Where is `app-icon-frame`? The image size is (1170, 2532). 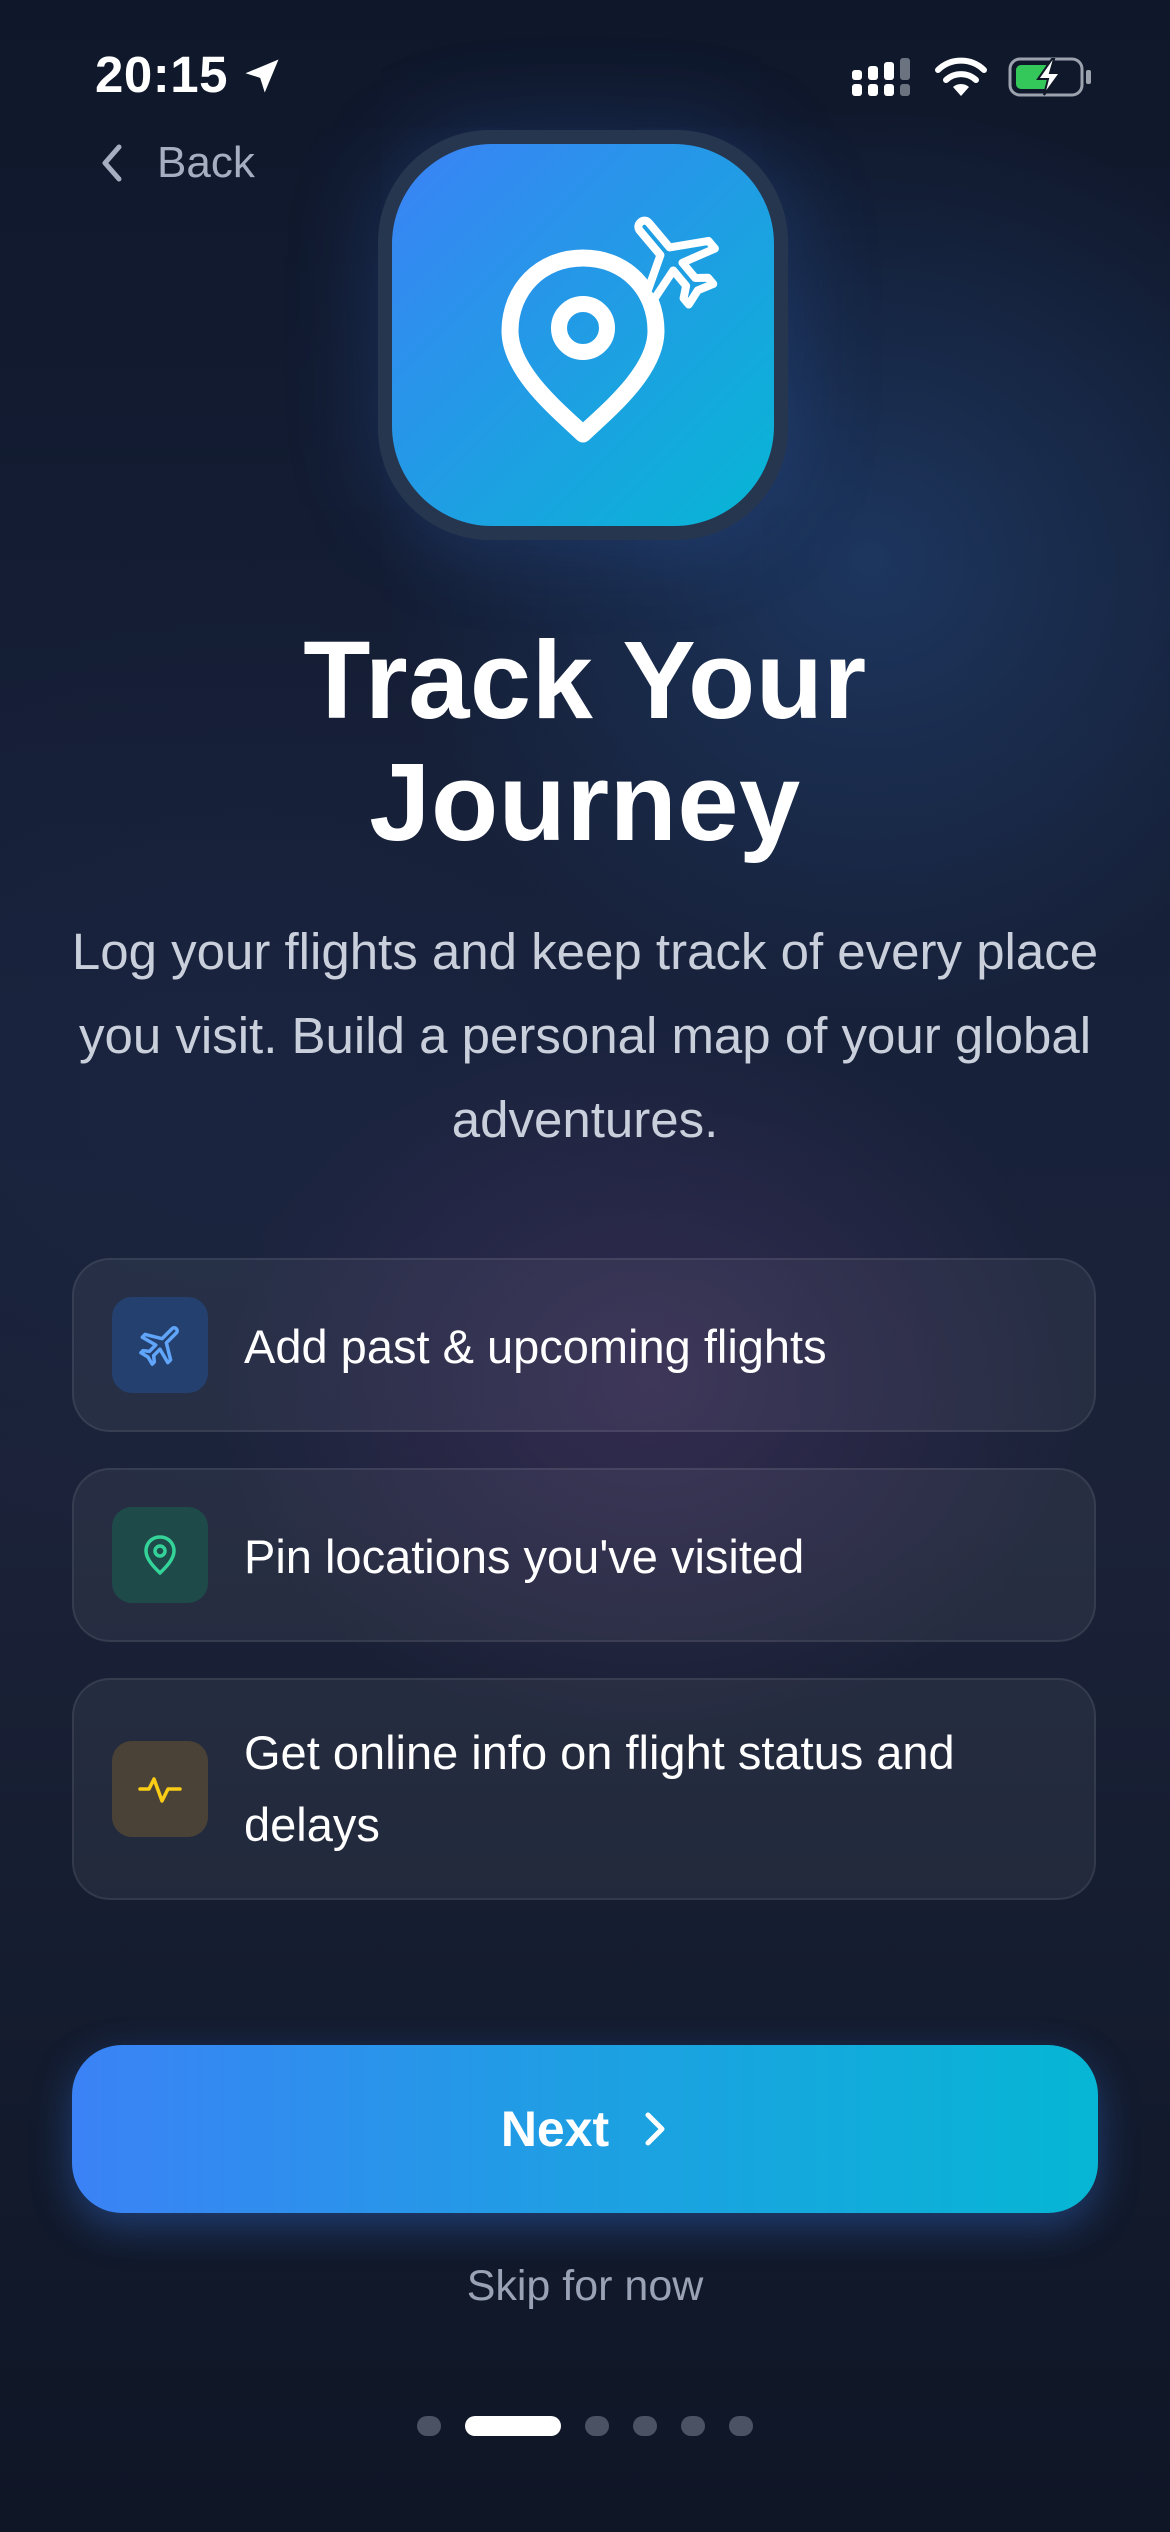 app-icon-frame is located at coordinates (583, 335).